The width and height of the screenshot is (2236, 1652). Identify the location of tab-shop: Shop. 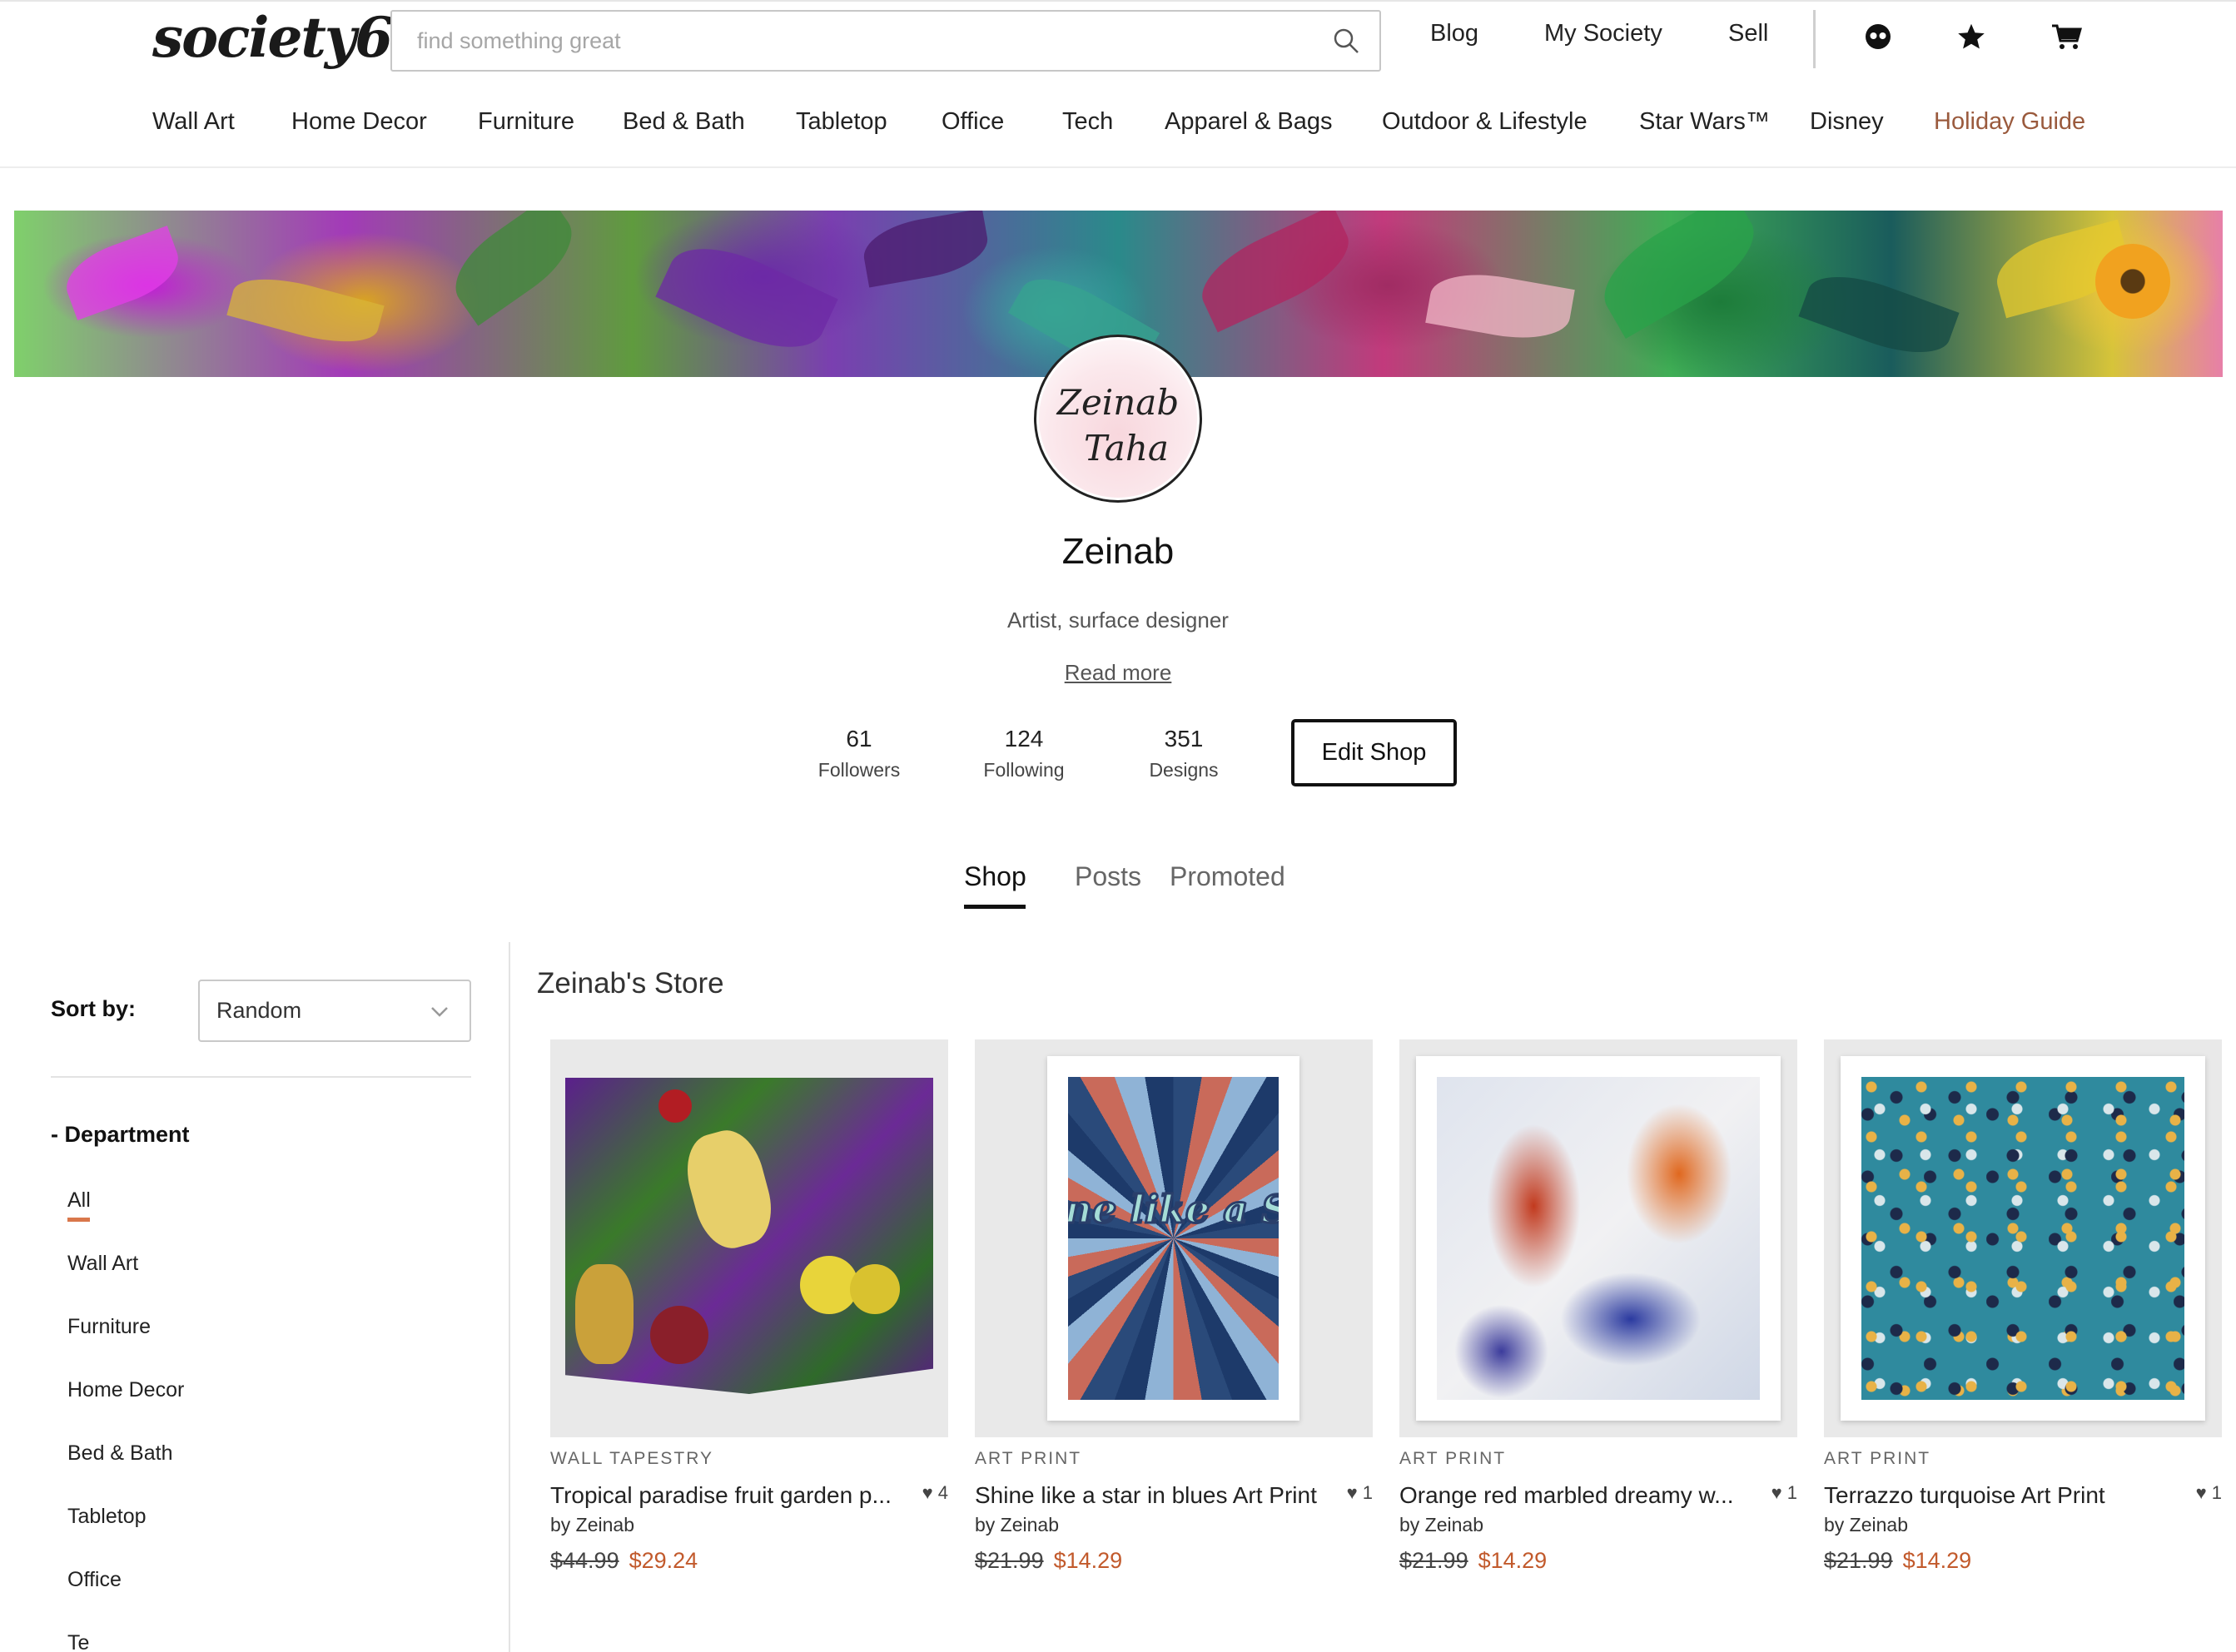
(995, 876).